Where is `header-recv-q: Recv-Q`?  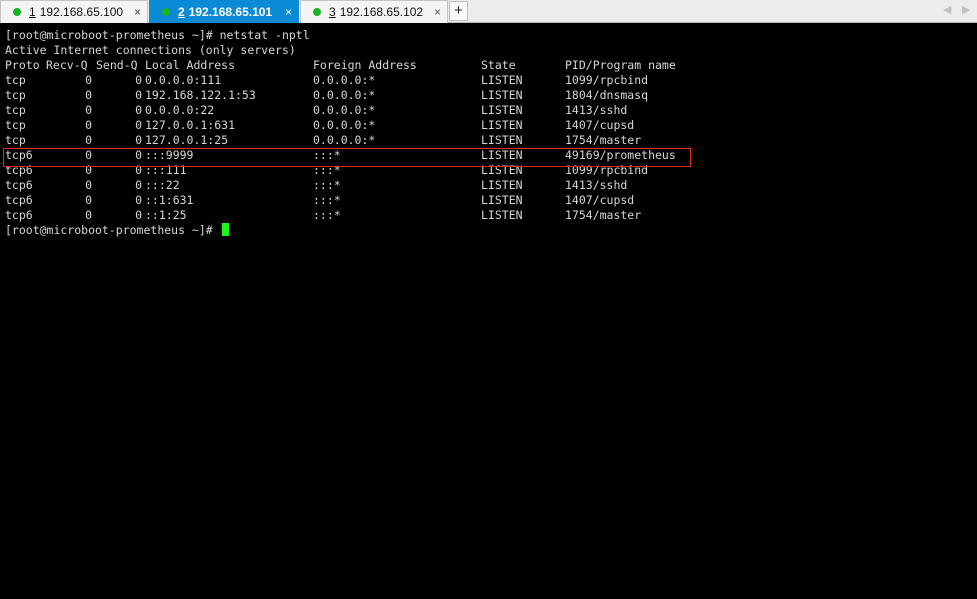
header-recv-q: Recv-Q is located at coordinates (67, 65).